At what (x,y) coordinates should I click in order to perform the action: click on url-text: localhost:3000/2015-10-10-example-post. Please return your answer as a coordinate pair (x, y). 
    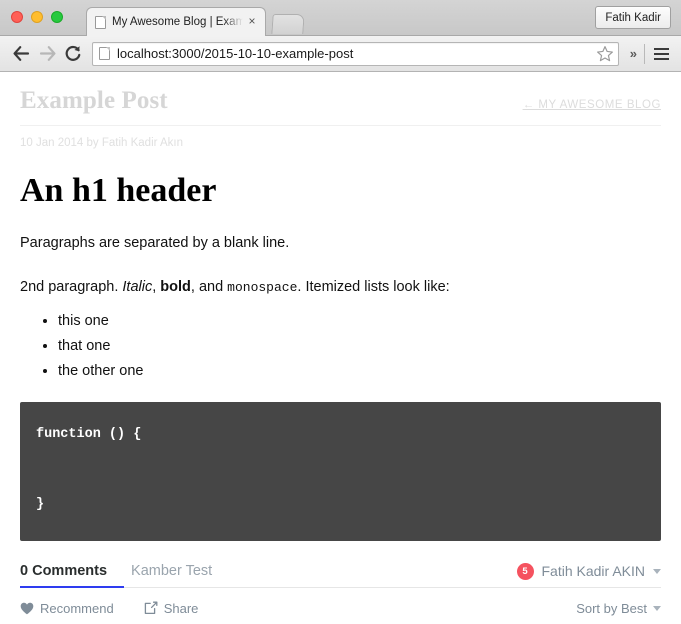
    Looking at the image, I should click on (235, 53).